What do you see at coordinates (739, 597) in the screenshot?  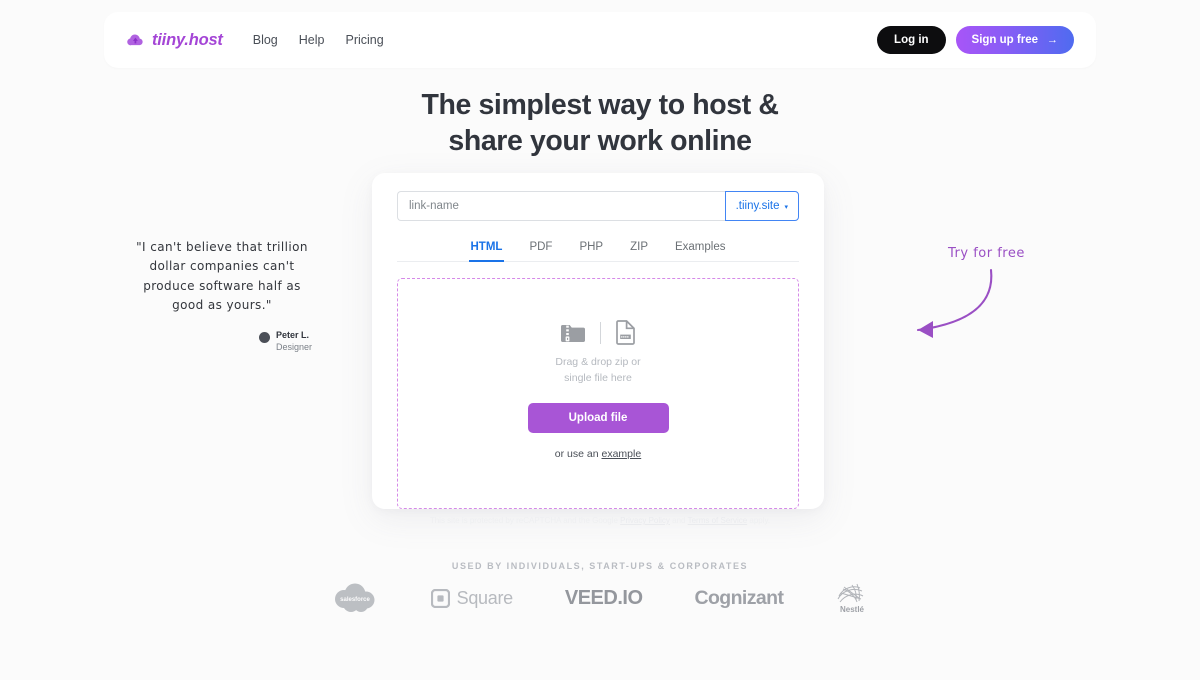 I see `cognizant-wordmark: Cognizant` at bounding box center [739, 597].